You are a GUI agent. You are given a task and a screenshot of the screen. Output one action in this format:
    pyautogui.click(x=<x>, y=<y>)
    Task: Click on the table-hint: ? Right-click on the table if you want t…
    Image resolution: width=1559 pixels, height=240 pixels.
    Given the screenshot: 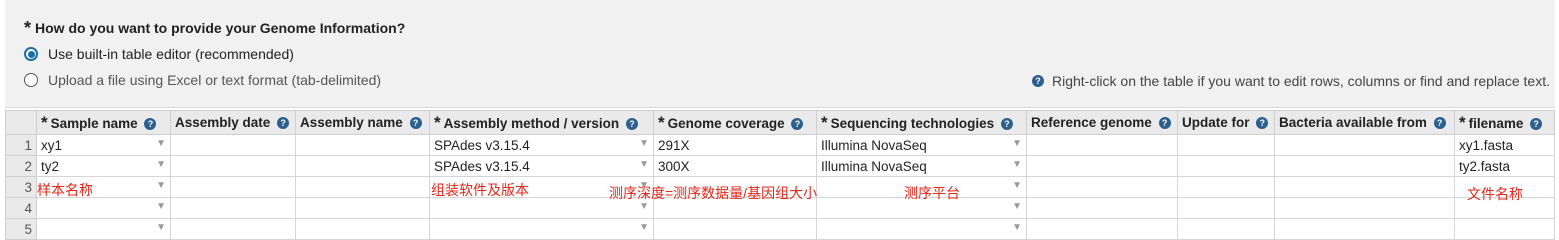 What is the action you would take?
    pyautogui.click(x=1290, y=81)
    